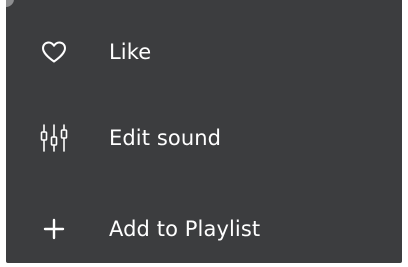 The image size is (408, 267). Describe the element at coordinates (54, 138) in the screenshot. I see `equalizer-icon` at that location.